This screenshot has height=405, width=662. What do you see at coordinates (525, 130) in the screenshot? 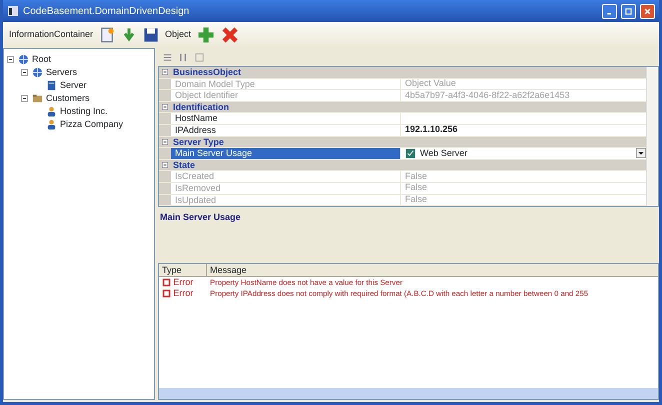
I see `property-value: 192.1.10.256` at bounding box center [525, 130].